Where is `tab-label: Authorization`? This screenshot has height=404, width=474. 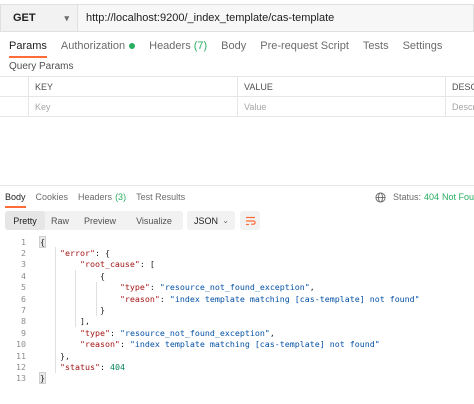 tab-label: Authorization is located at coordinates (93, 46).